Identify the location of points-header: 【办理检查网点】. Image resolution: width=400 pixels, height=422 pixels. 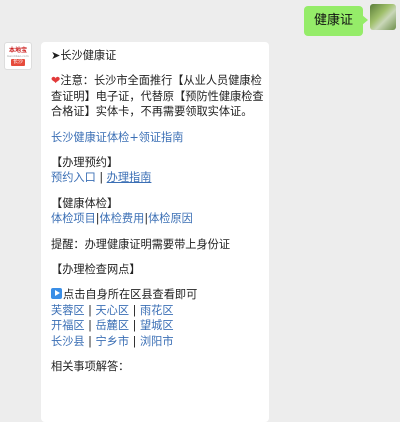
(96, 270).